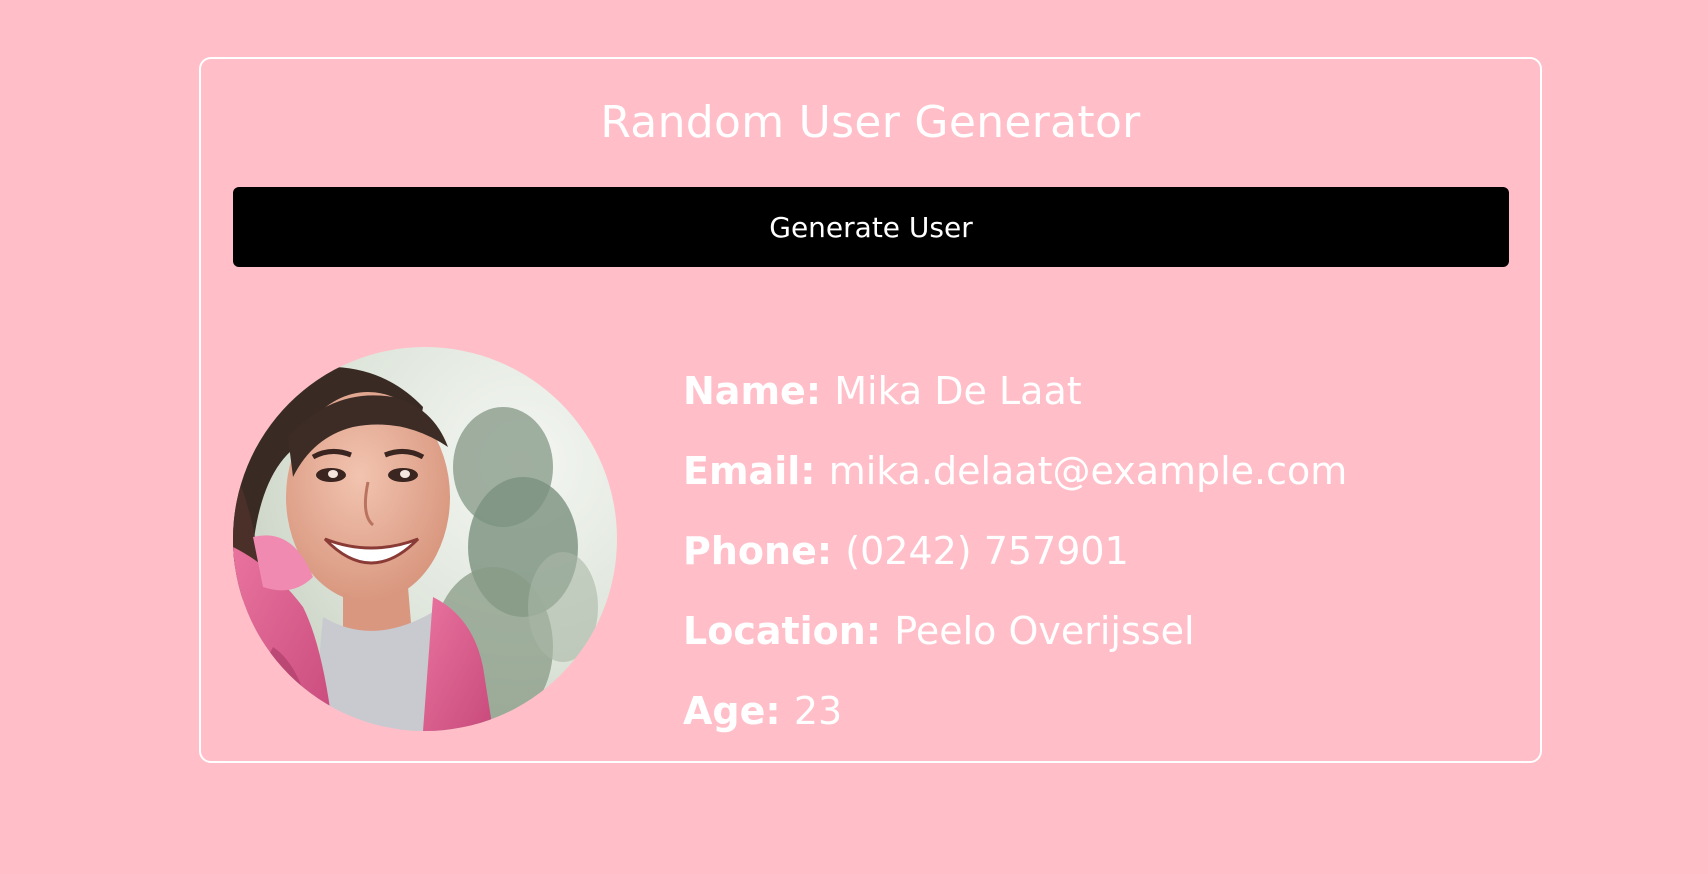 This screenshot has width=1708, height=874. I want to click on age-row: Age: 23, so click(1015, 711).